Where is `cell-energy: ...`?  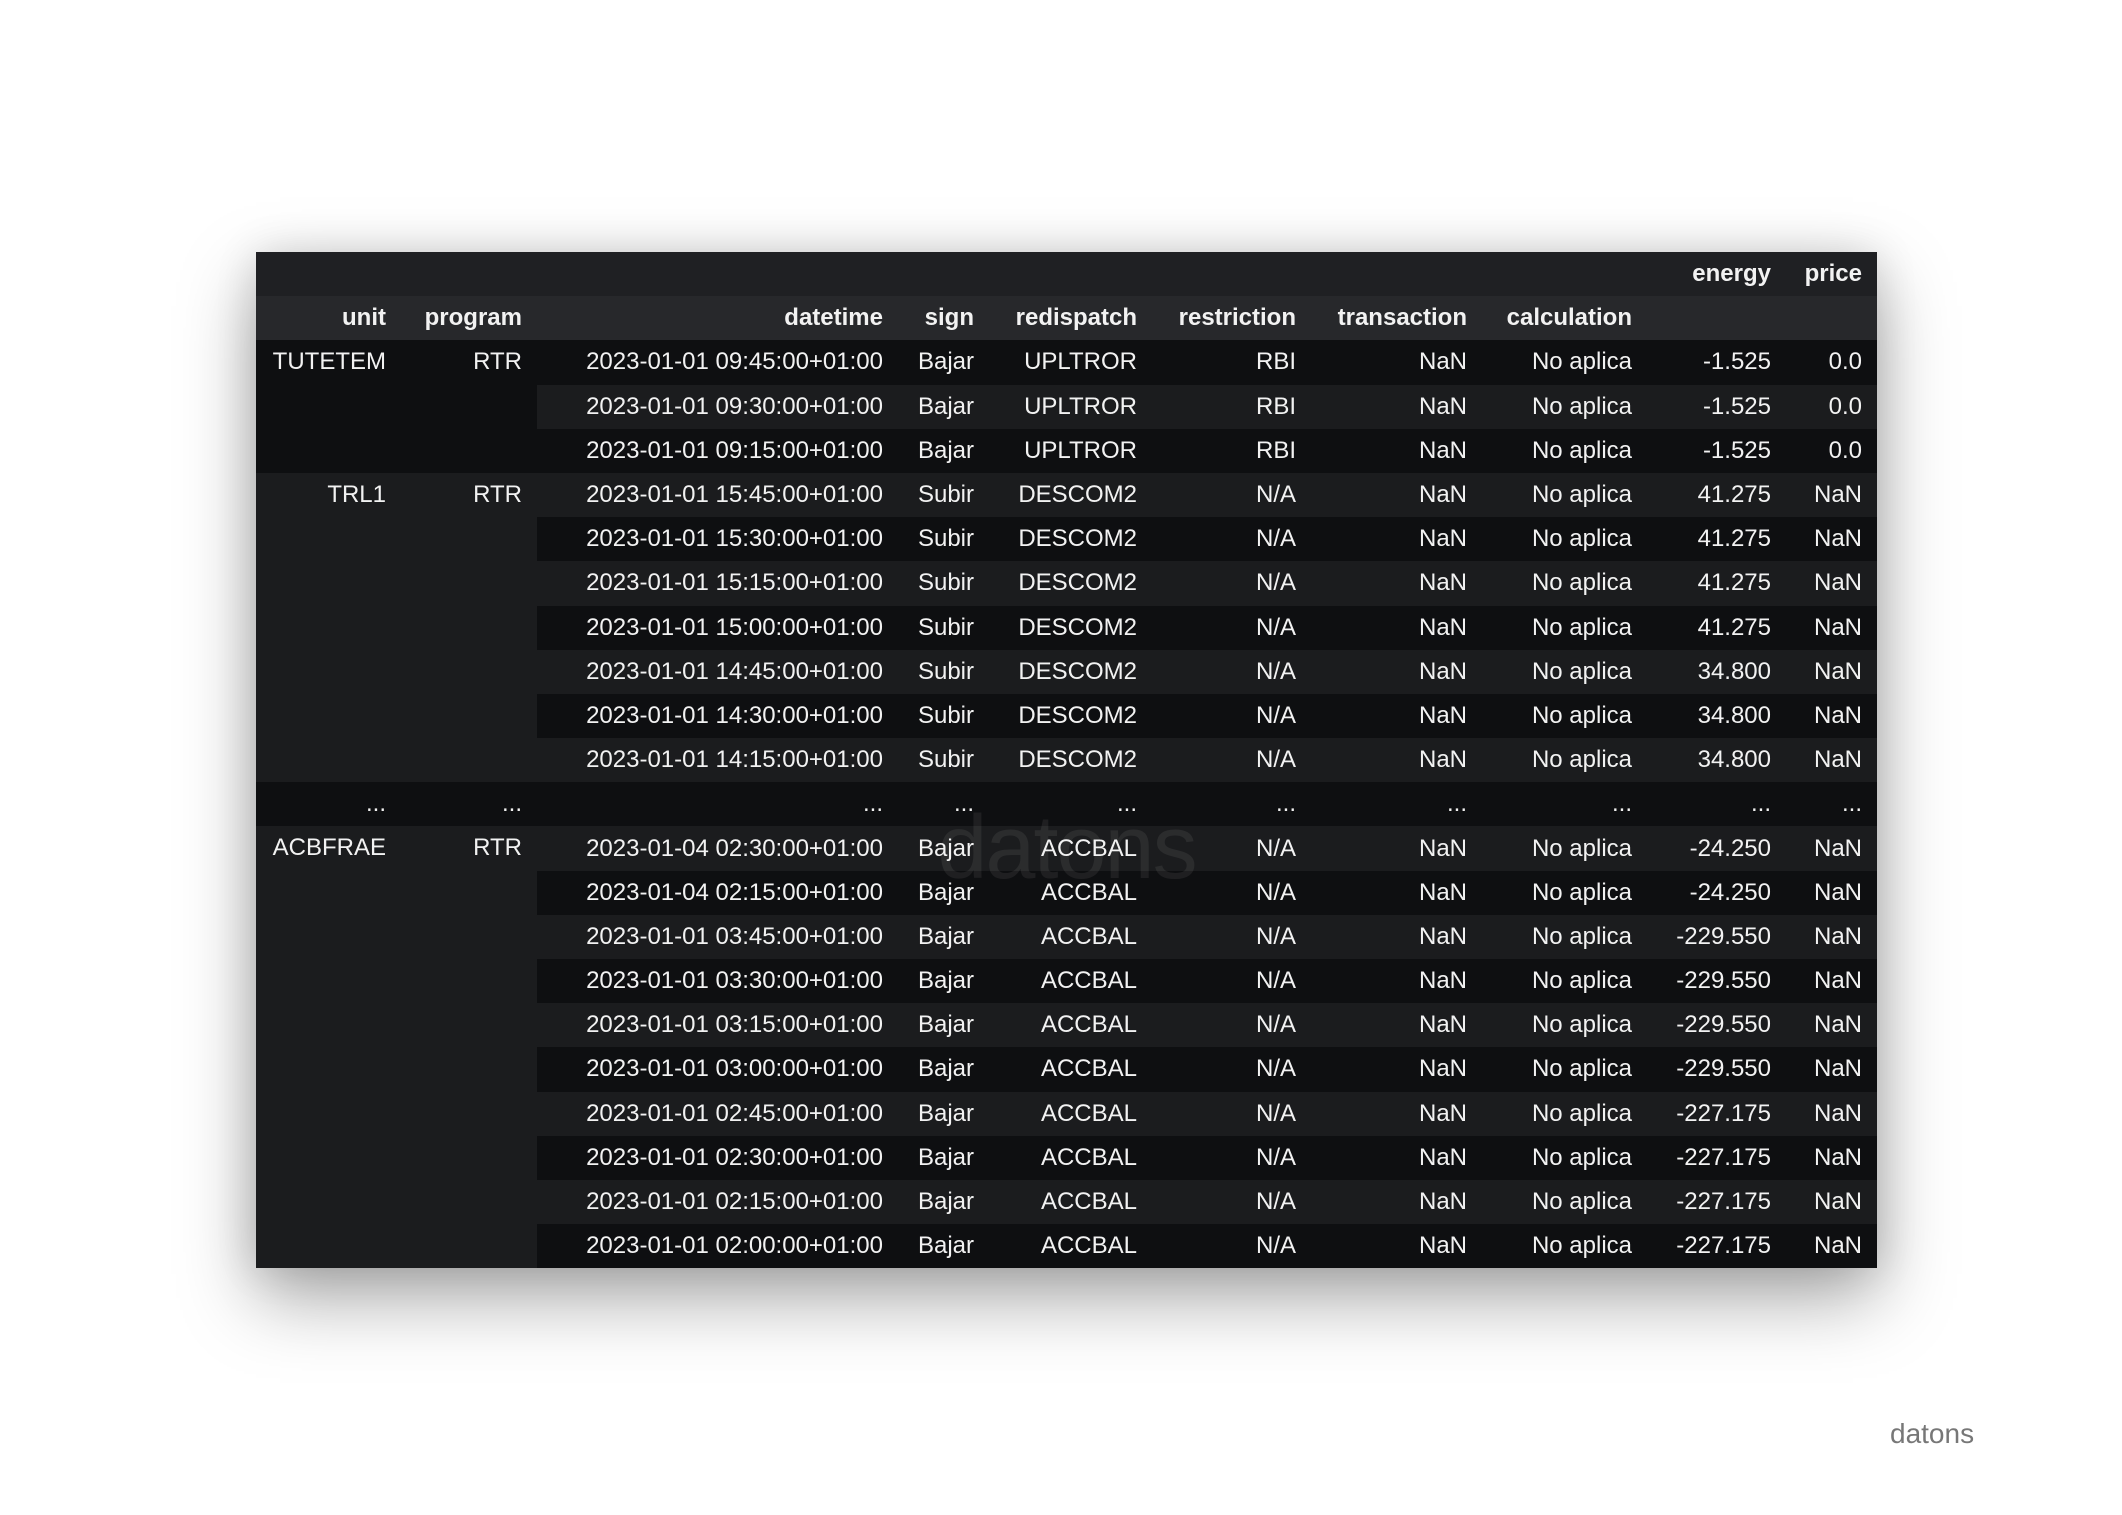 cell-energy: ... is located at coordinates (1716, 804).